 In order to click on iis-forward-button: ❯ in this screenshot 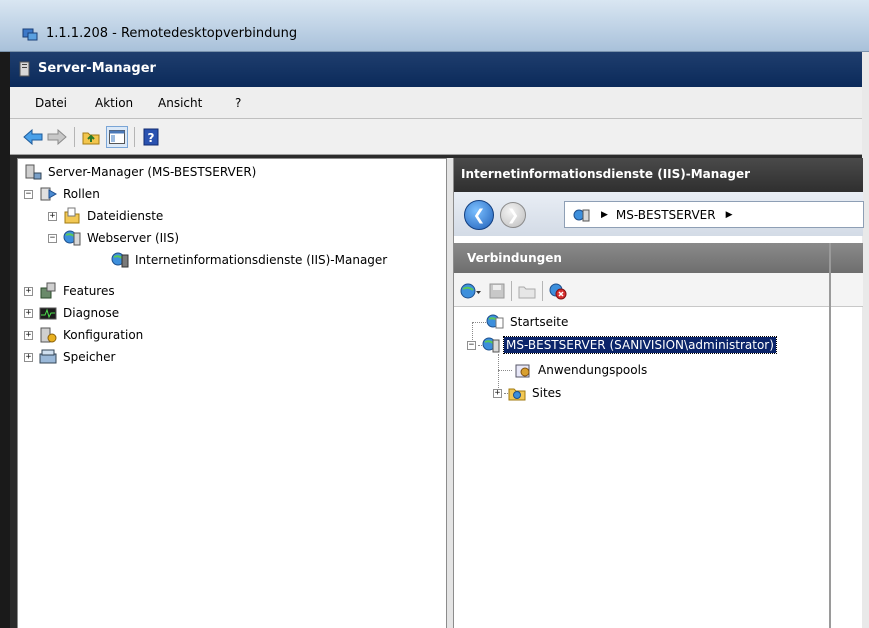, I will do `click(513, 215)`.